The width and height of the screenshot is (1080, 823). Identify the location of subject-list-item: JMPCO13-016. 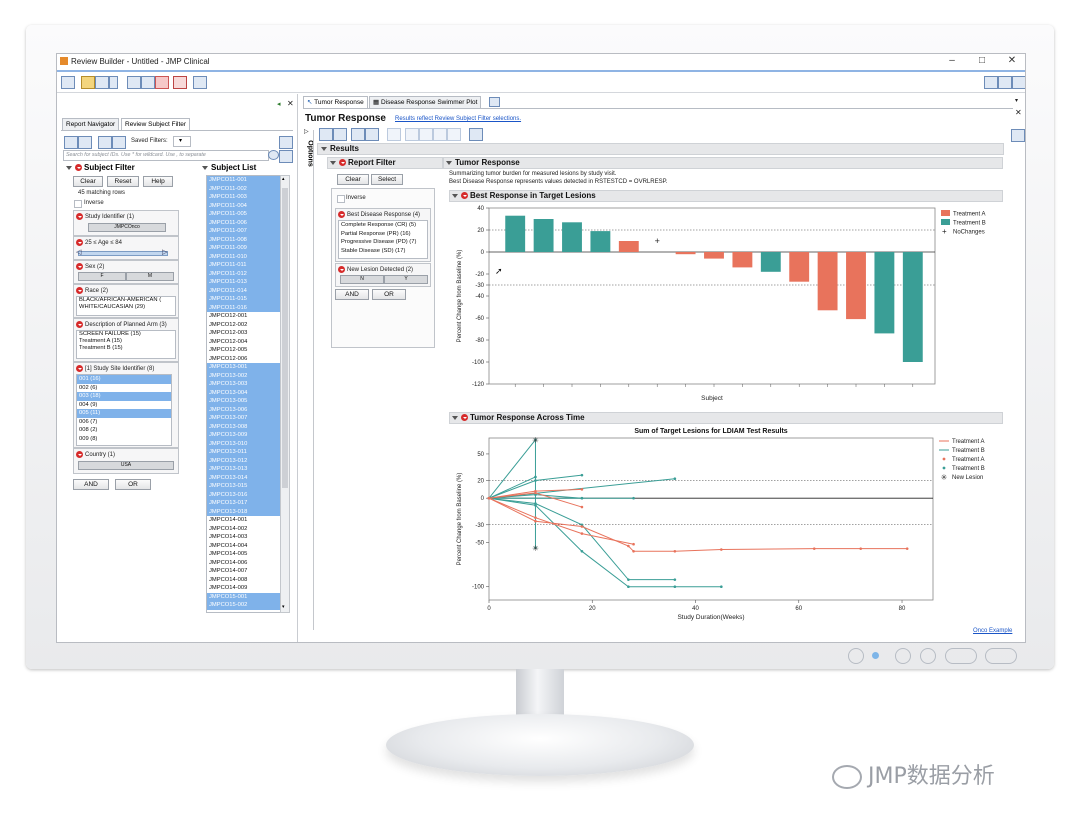
(244, 494).